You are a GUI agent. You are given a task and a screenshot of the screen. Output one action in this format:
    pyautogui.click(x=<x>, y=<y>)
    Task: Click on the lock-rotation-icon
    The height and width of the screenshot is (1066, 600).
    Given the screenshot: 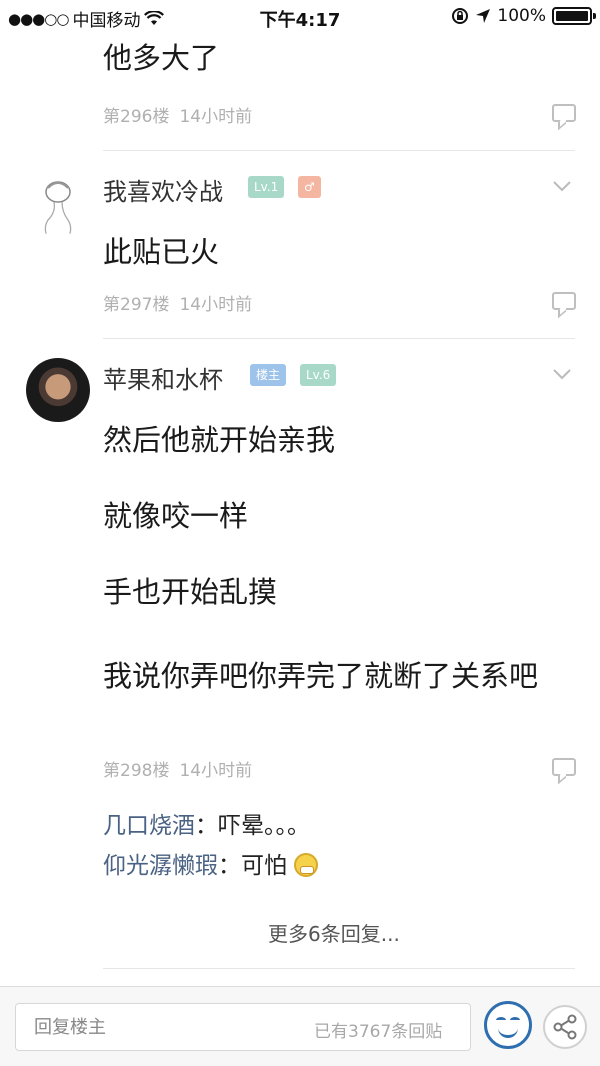 What is the action you would take?
    pyautogui.click(x=460, y=16)
    